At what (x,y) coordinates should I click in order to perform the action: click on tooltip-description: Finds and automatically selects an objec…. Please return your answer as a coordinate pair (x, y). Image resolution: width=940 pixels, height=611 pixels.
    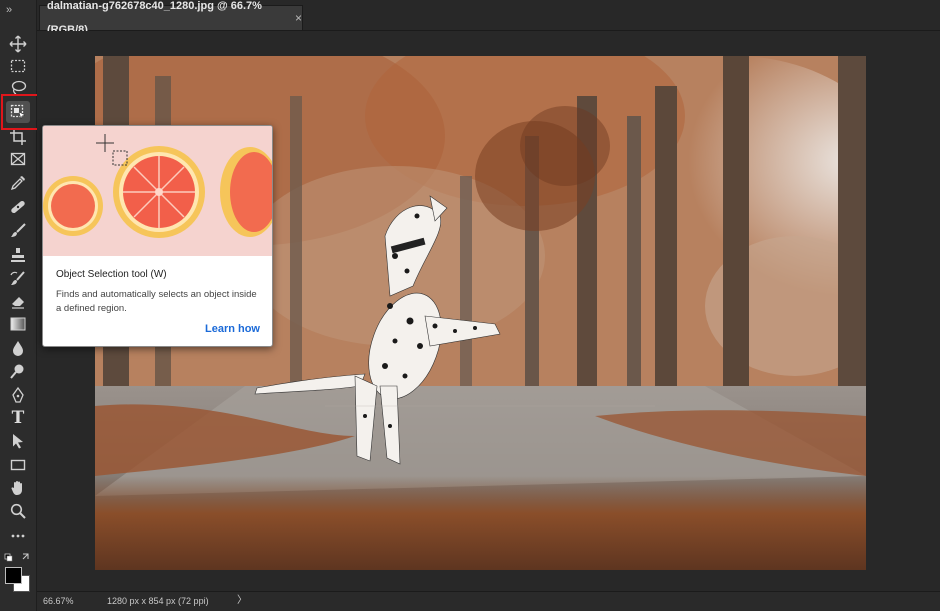
    Looking at the image, I should click on (156, 301).